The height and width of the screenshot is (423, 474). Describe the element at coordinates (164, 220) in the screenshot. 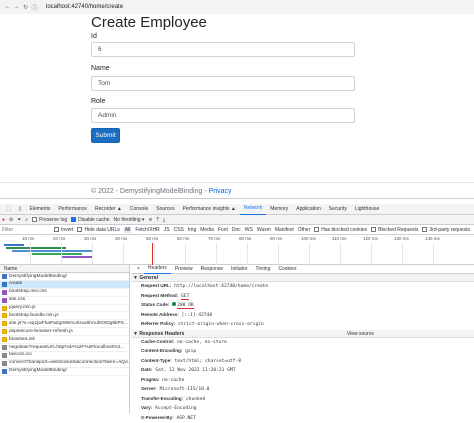

I see `export-icon: ⤓` at that location.